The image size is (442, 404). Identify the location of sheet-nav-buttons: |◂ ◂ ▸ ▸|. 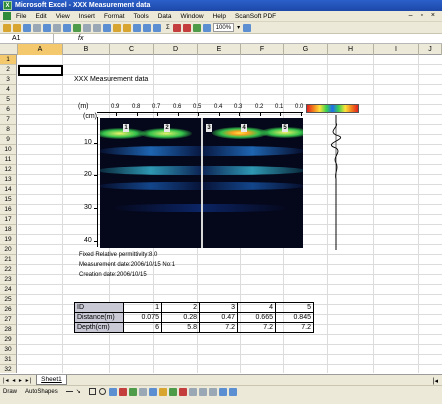
(17, 380).